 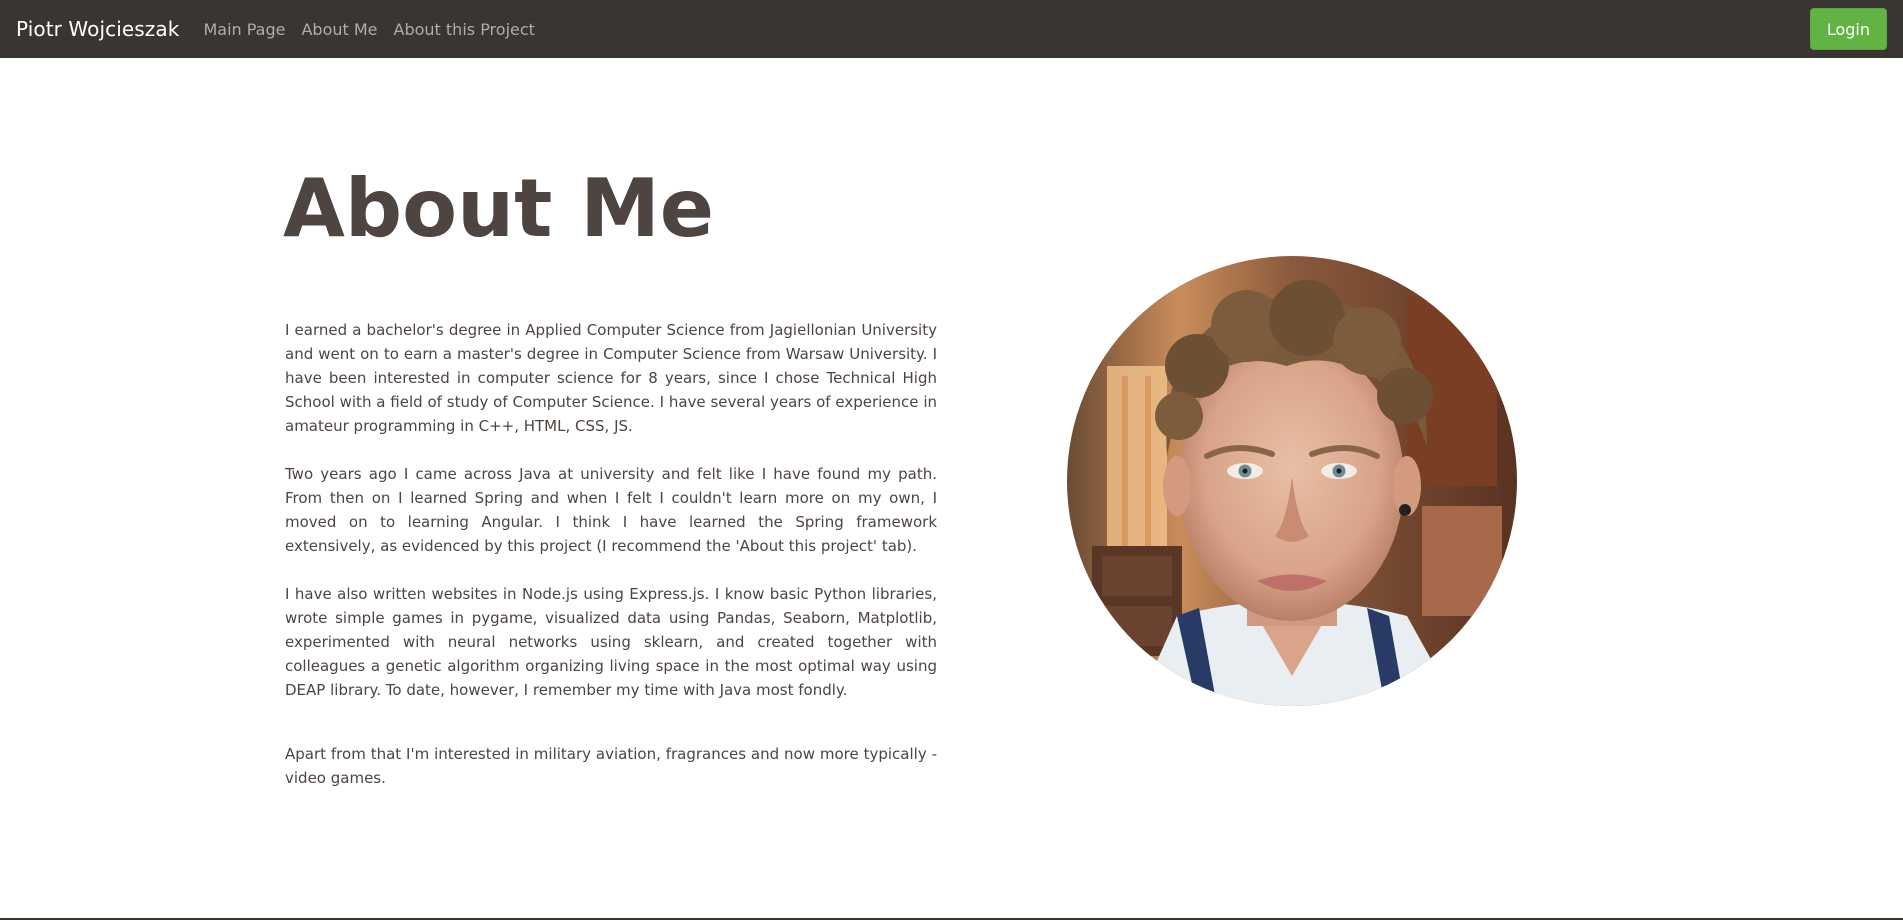 I want to click on login-button: Login, so click(x=1848, y=29).